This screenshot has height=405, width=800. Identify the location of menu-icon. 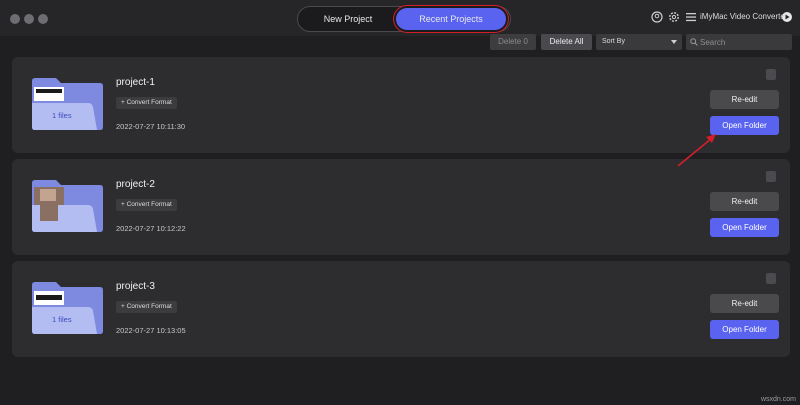
(691, 17).